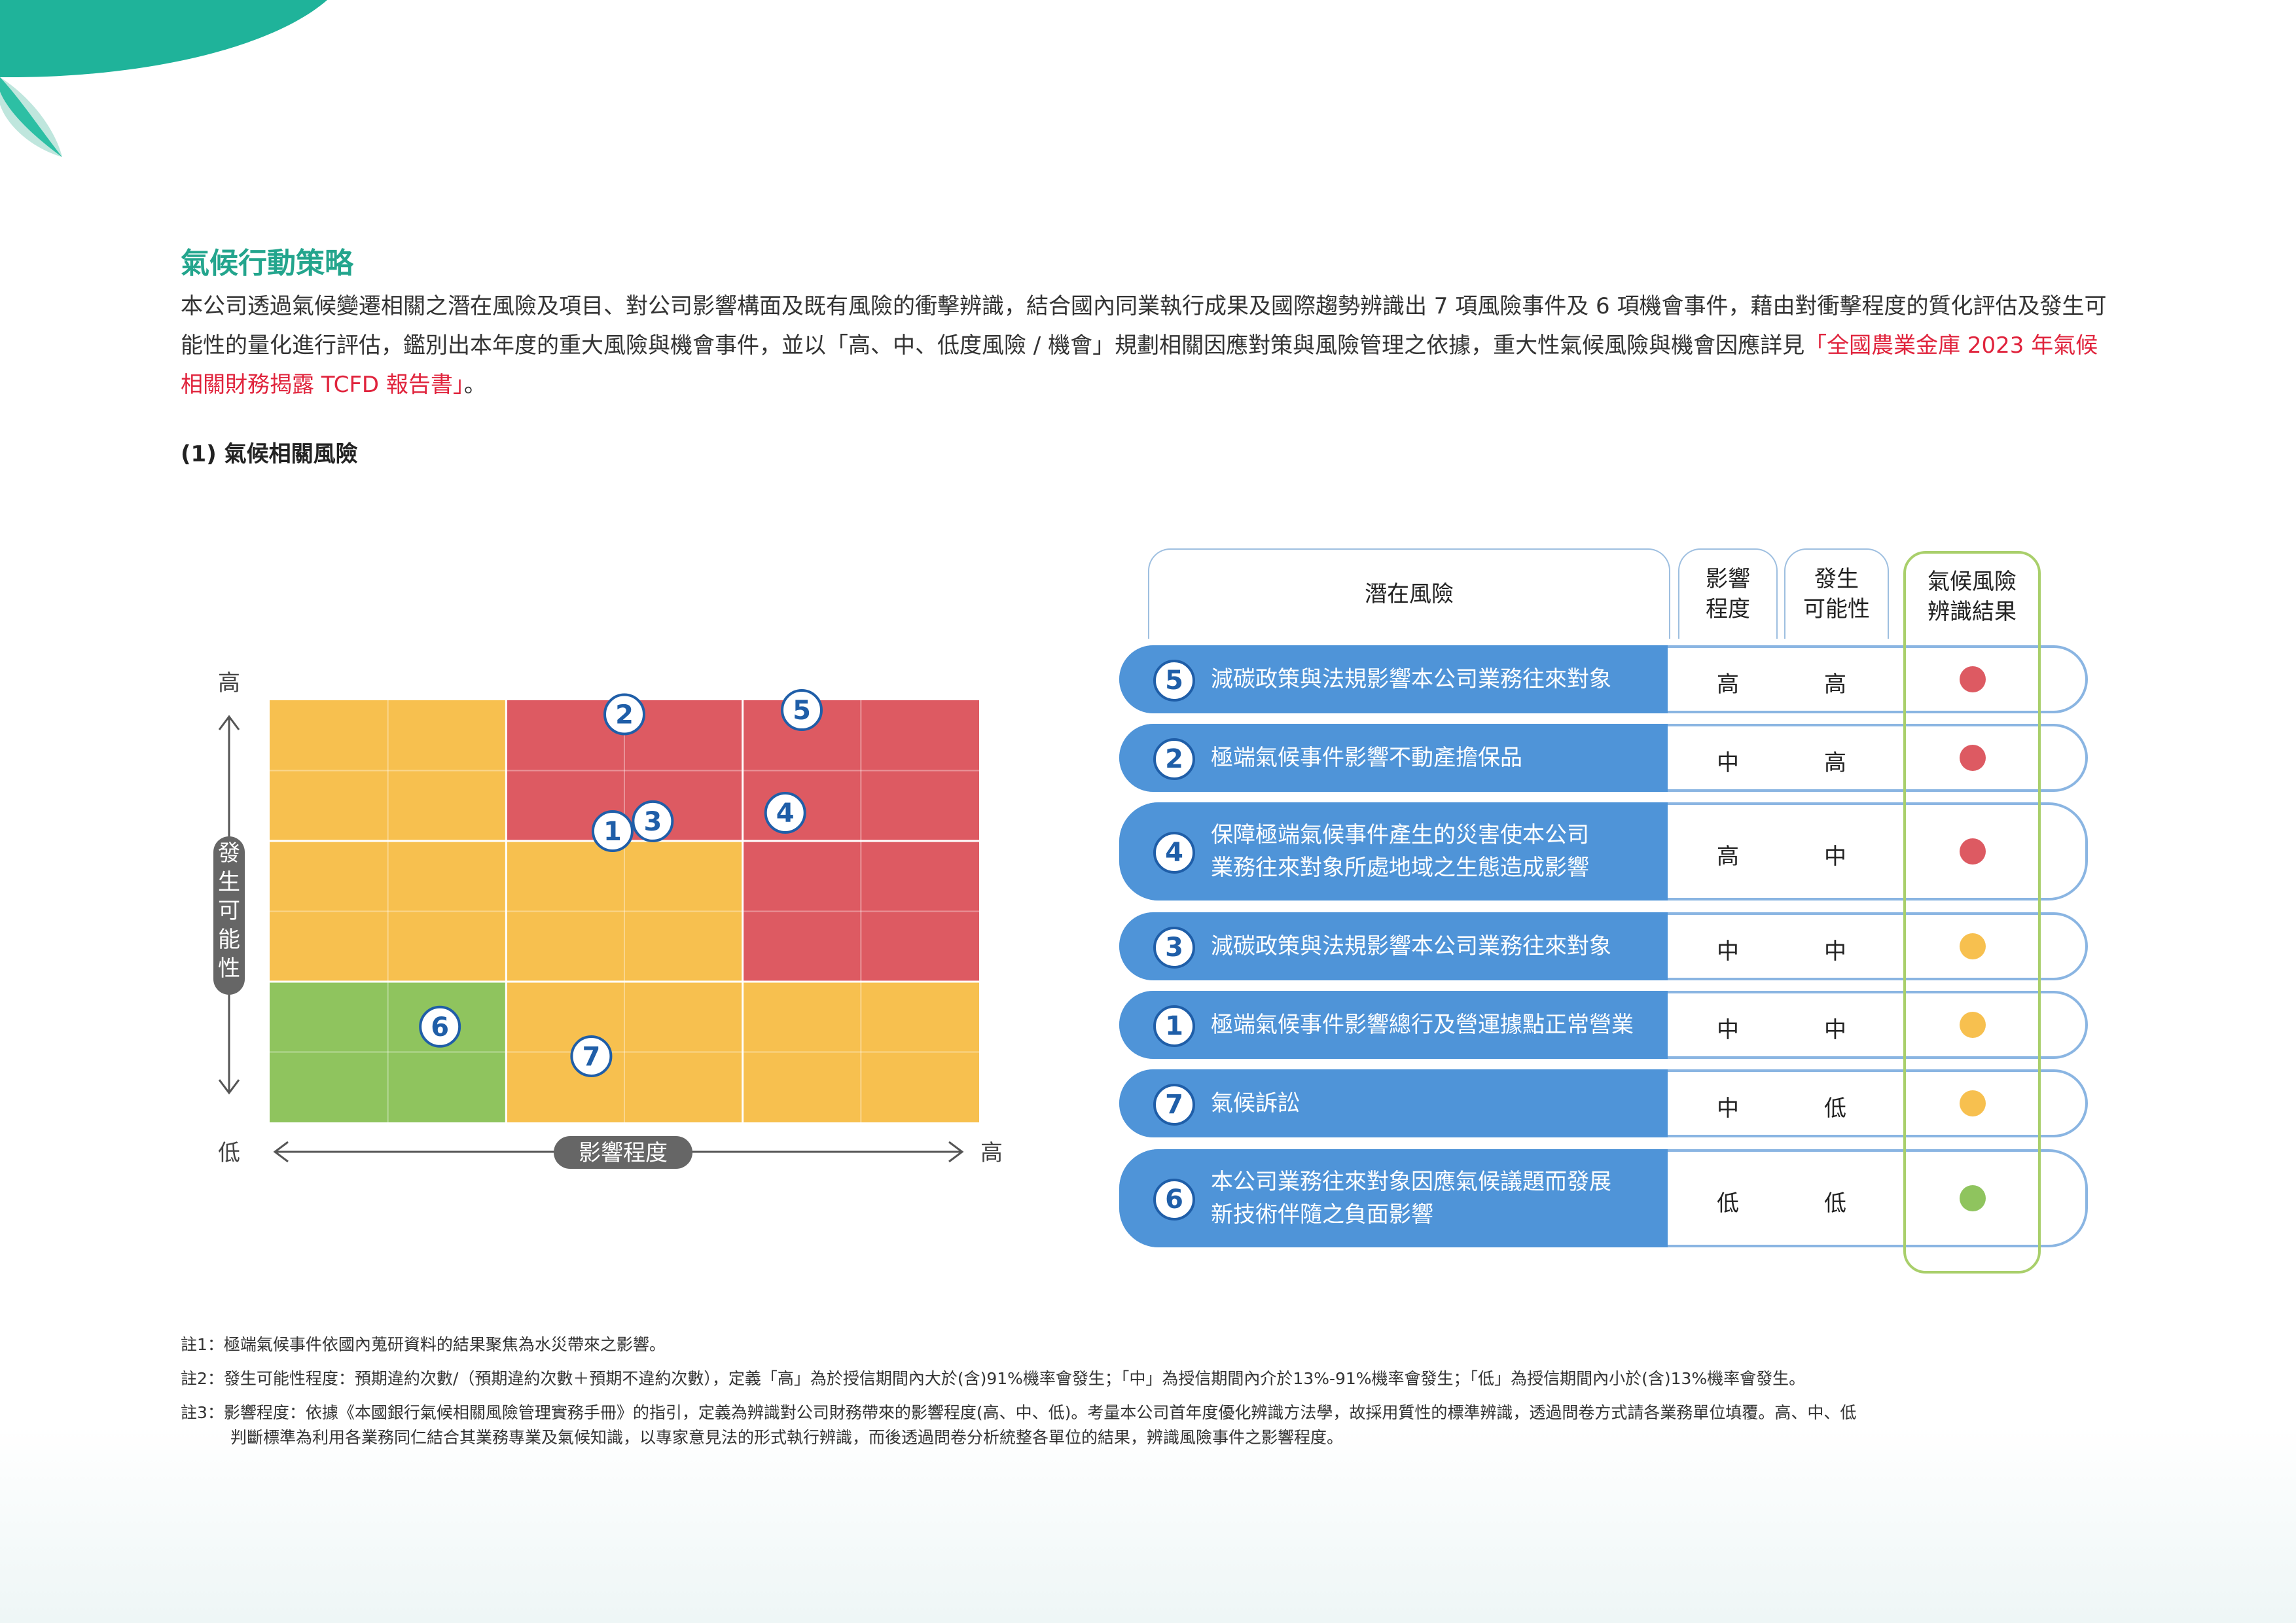 The width and height of the screenshot is (2296, 1623). I want to click on matrix-point-label: 2, so click(624, 715).